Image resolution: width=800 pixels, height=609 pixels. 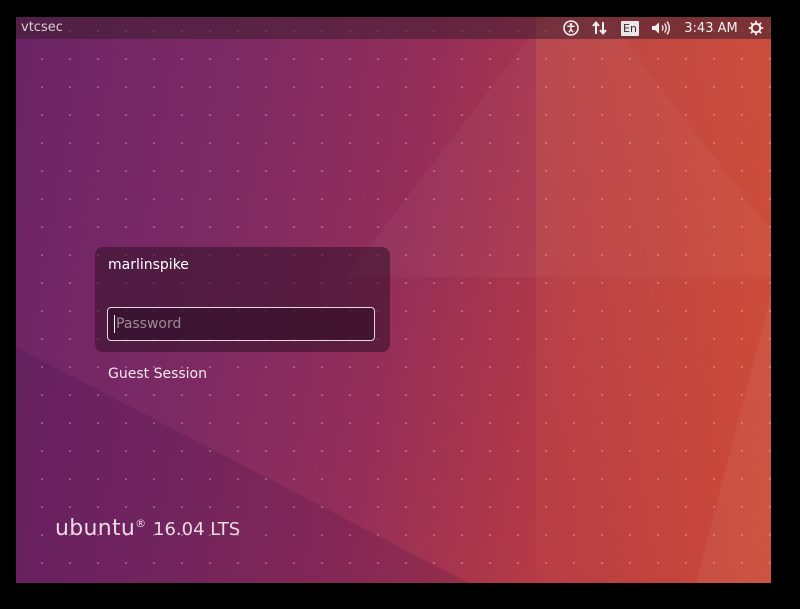 I want to click on ubuntu-logo: ubuntu®, so click(x=100, y=528).